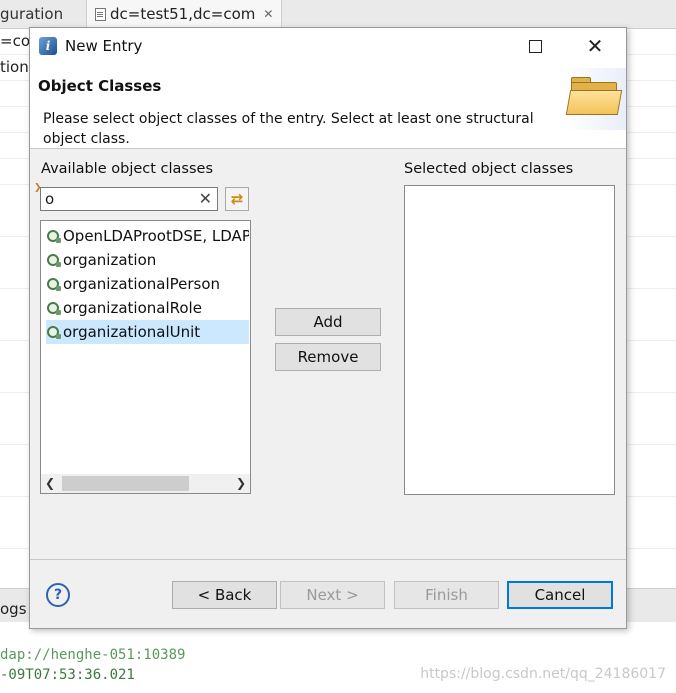 Image resolution: width=676 pixels, height=693 pixels. Describe the element at coordinates (100, 86) in the screenshot. I see `page-title: Object Classes` at that location.